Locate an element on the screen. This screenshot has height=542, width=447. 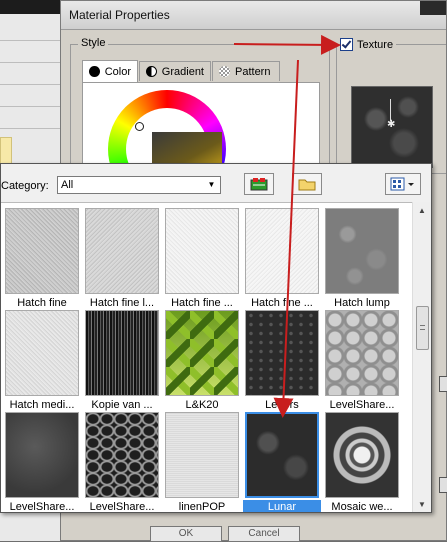
texture-name: Letters is located at coordinates (282, 405).